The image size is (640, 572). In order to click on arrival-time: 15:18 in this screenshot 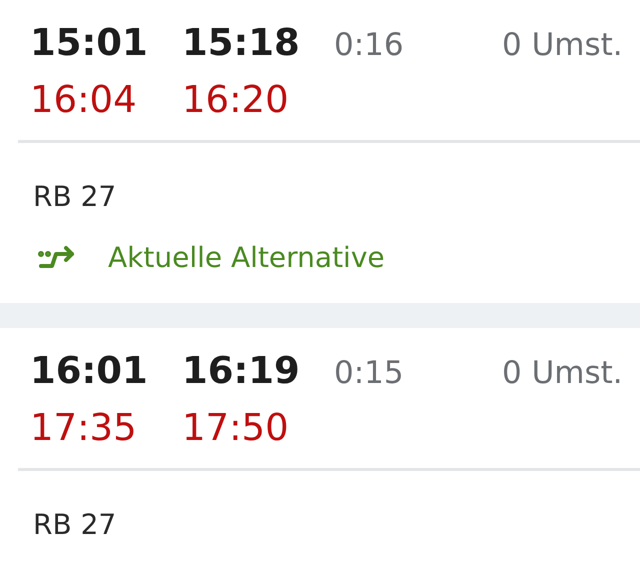, I will do `click(241, 43)`.